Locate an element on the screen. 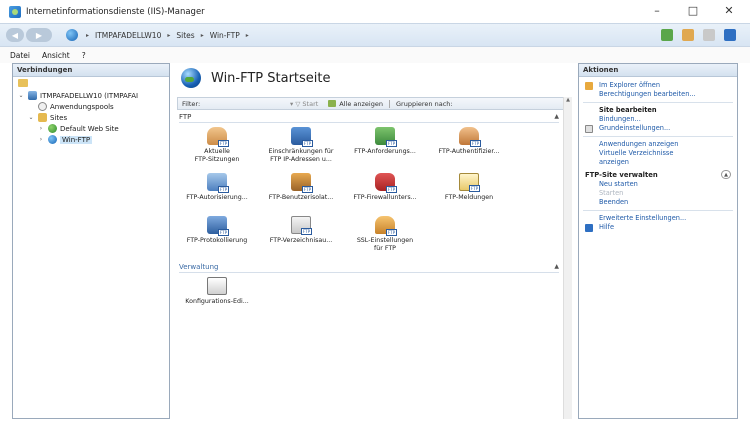 The image size is (750, 421). menu-bar: Datei Ansicht ? is located at coordinates (375, 55).